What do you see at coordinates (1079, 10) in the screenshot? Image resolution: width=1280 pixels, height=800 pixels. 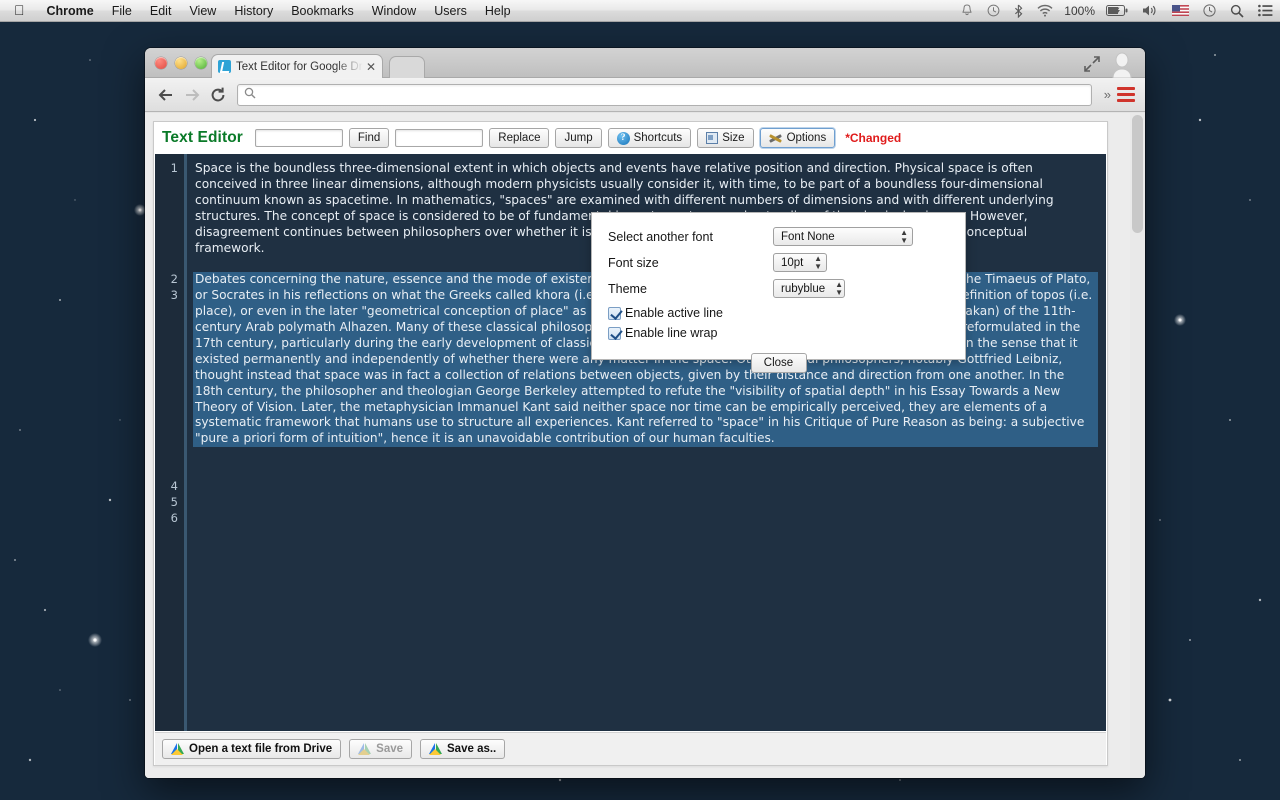 I see `battery-percent-label: 100%` at bounding box center [1079, 10].